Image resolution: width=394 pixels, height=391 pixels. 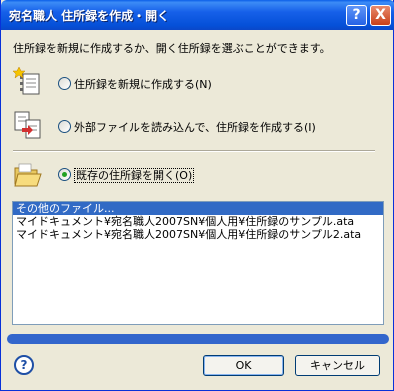 I want to click on option-open-label: 既存の住所録を開く(O), so click(x=134, y=175).